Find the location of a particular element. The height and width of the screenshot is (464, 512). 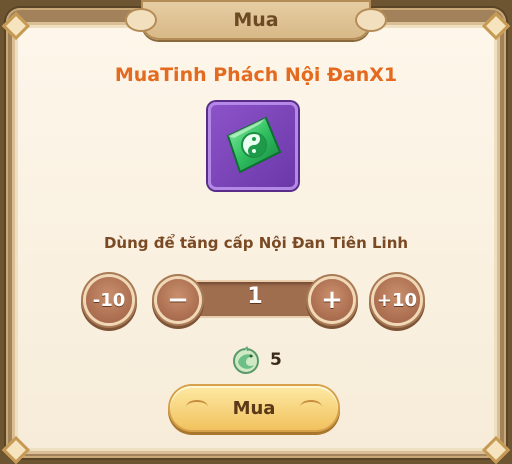

item-description: Dùng để tăng cấp Nội Đan Tiên Linh is located at coordinates (256, 243).